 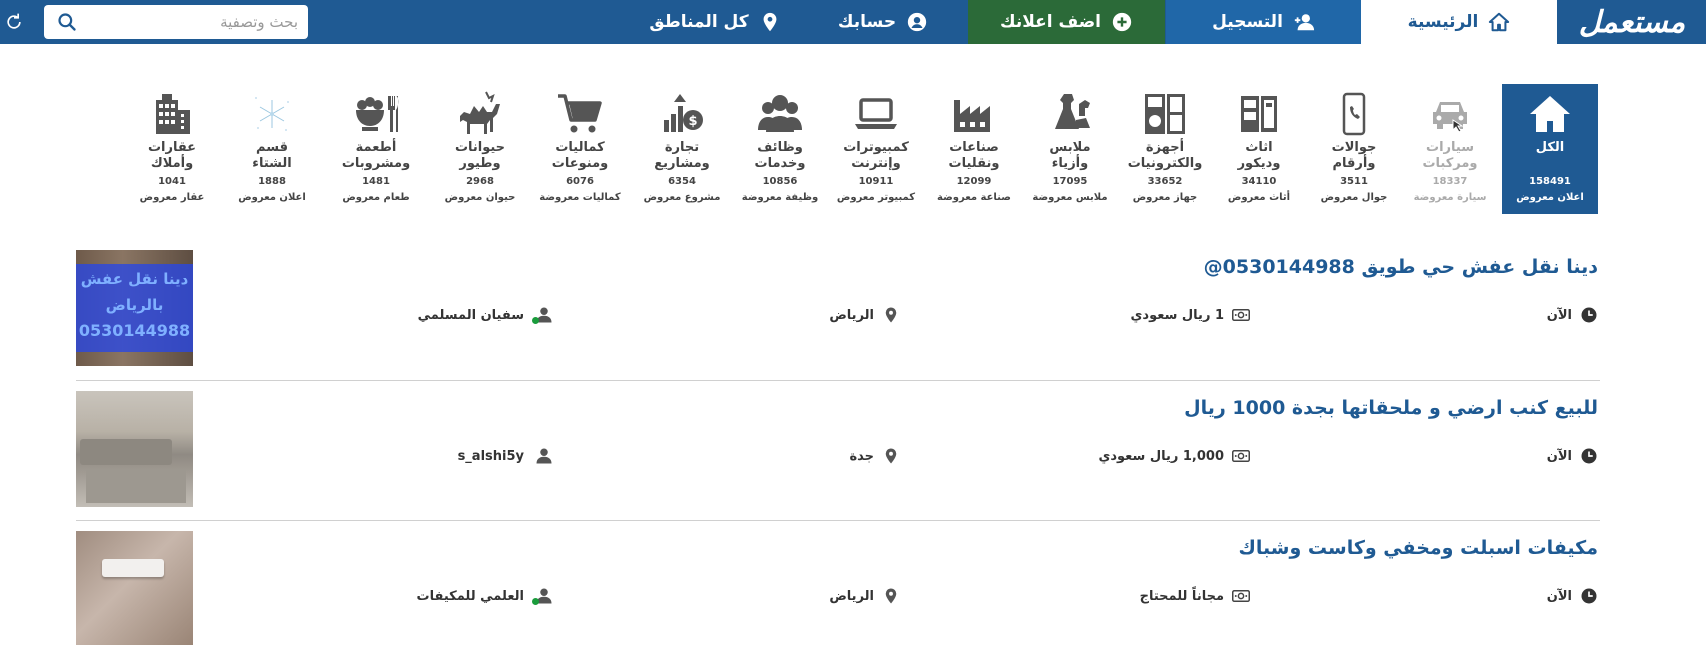 I want to click on listing-user: s_alshi5y, so click(x=506, y=456).